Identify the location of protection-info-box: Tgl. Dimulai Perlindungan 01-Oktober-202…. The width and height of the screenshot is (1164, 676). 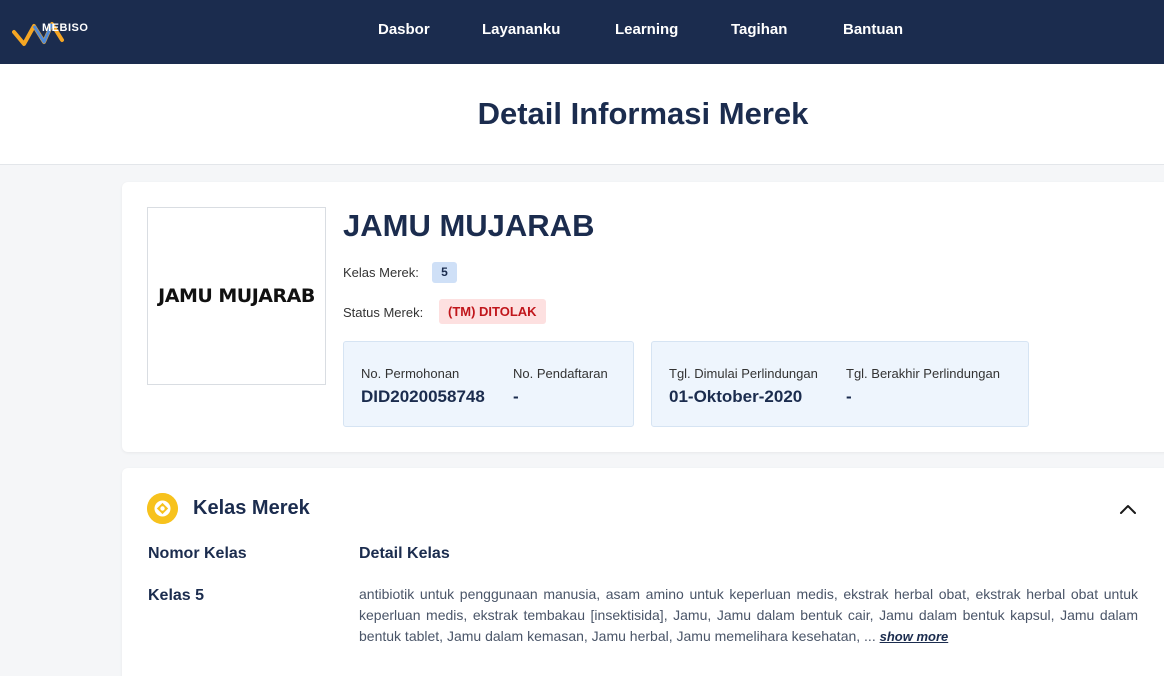
(840, 384).